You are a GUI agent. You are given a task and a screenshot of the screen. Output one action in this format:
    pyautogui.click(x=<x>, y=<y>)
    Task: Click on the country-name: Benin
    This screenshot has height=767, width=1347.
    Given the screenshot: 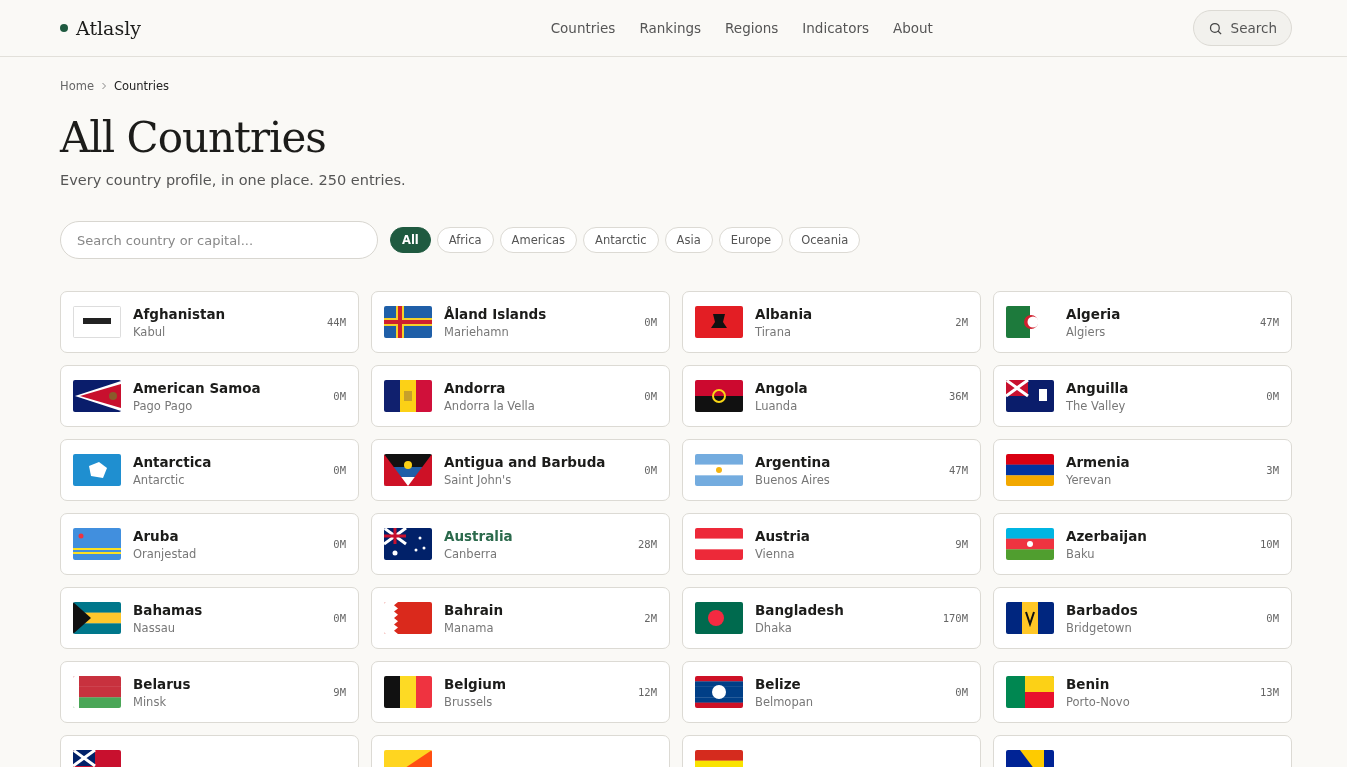 What is the action you would take?
    pyautogui.click(x=1088, y=683)
    